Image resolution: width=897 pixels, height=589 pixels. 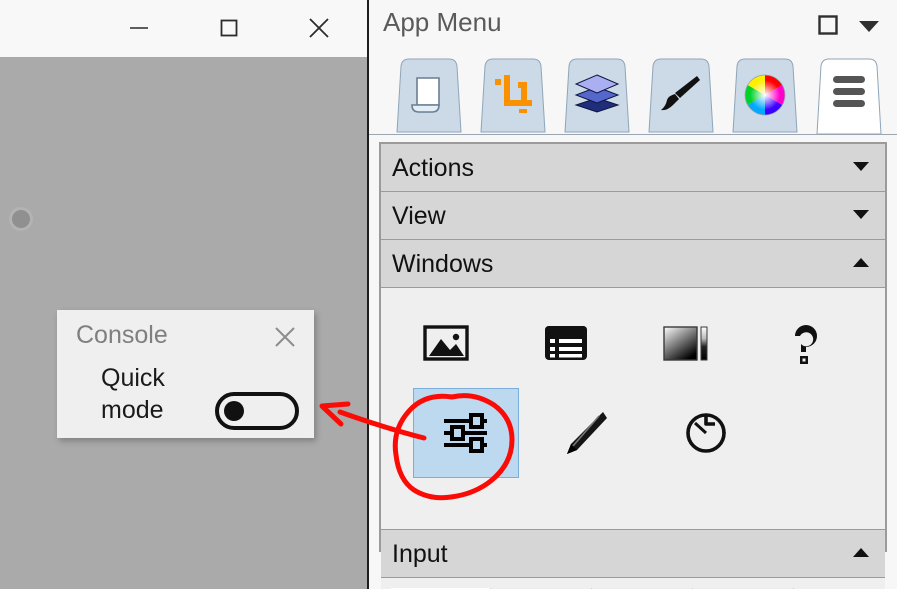 I want to click on window-titlebar, so click(x=185, y=29).